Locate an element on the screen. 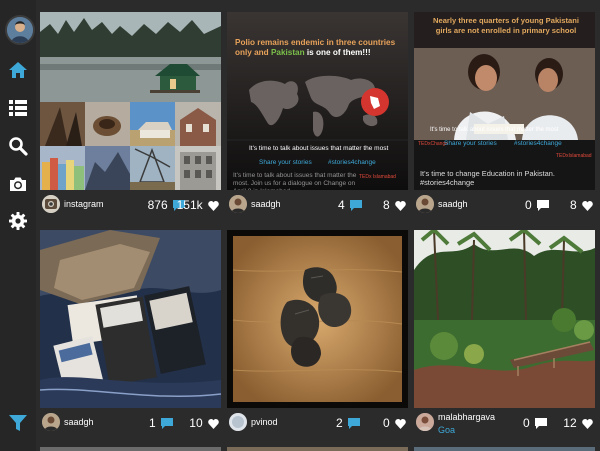 The width and height of the screenshot is (600, 451). poster-headline-highlight: Pakistan is located at coordinates (287, 52).